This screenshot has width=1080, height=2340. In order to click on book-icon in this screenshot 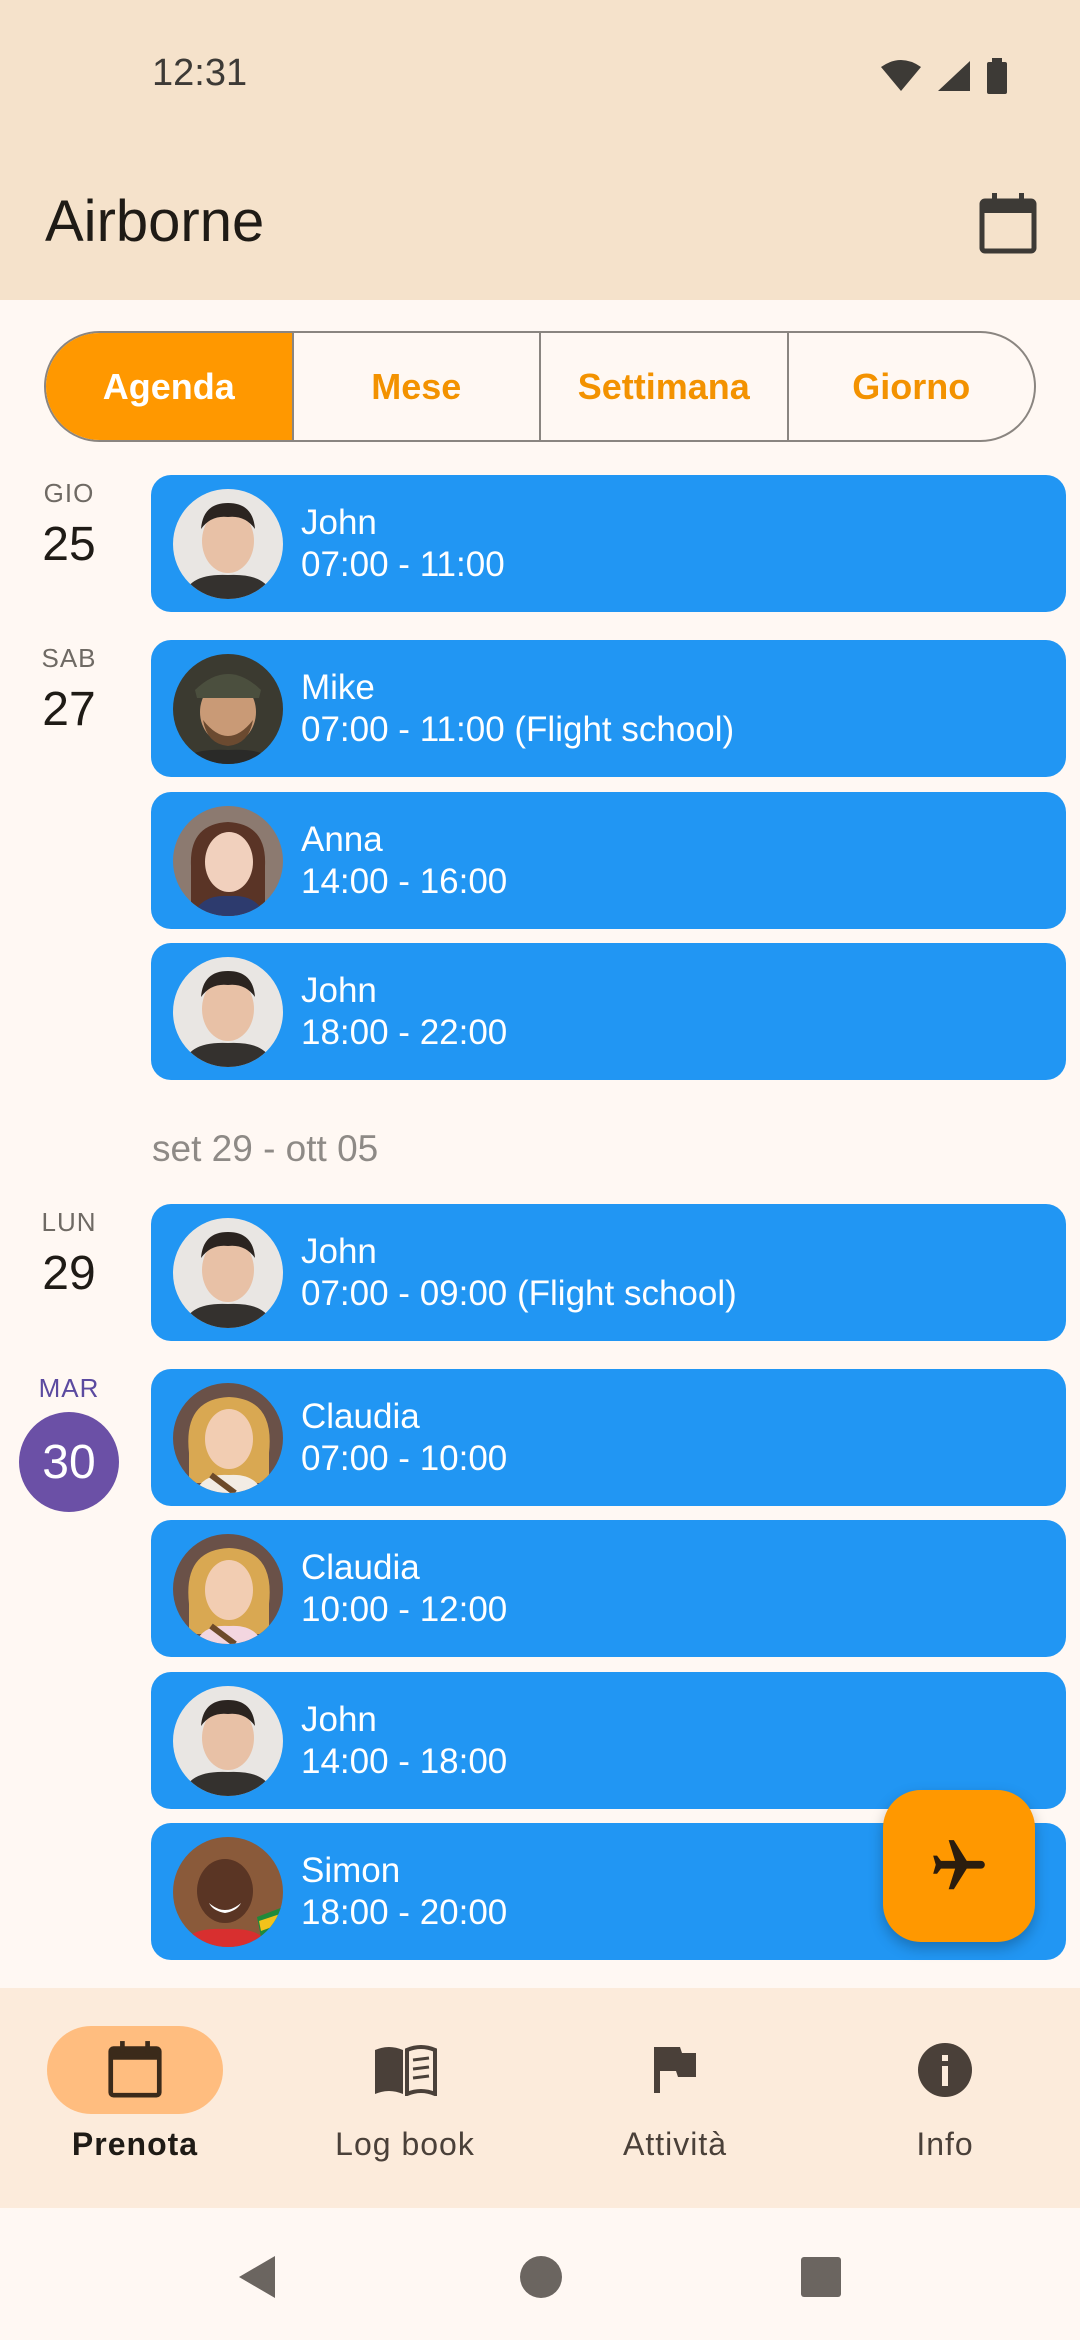, I will do `click(406, 2070)`.